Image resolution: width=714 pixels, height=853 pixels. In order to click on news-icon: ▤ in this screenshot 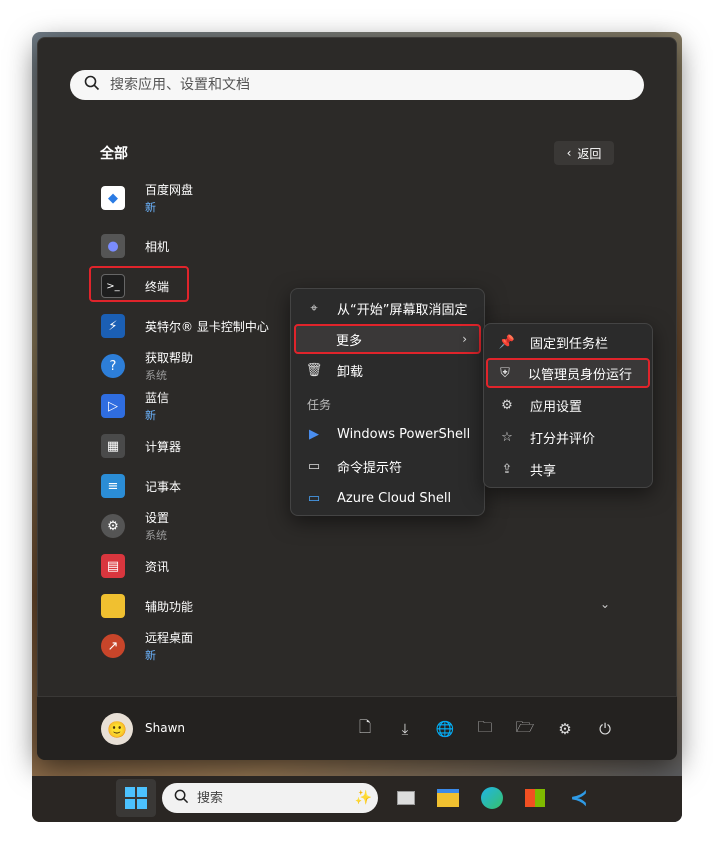, I will do `click(113, 566)`.